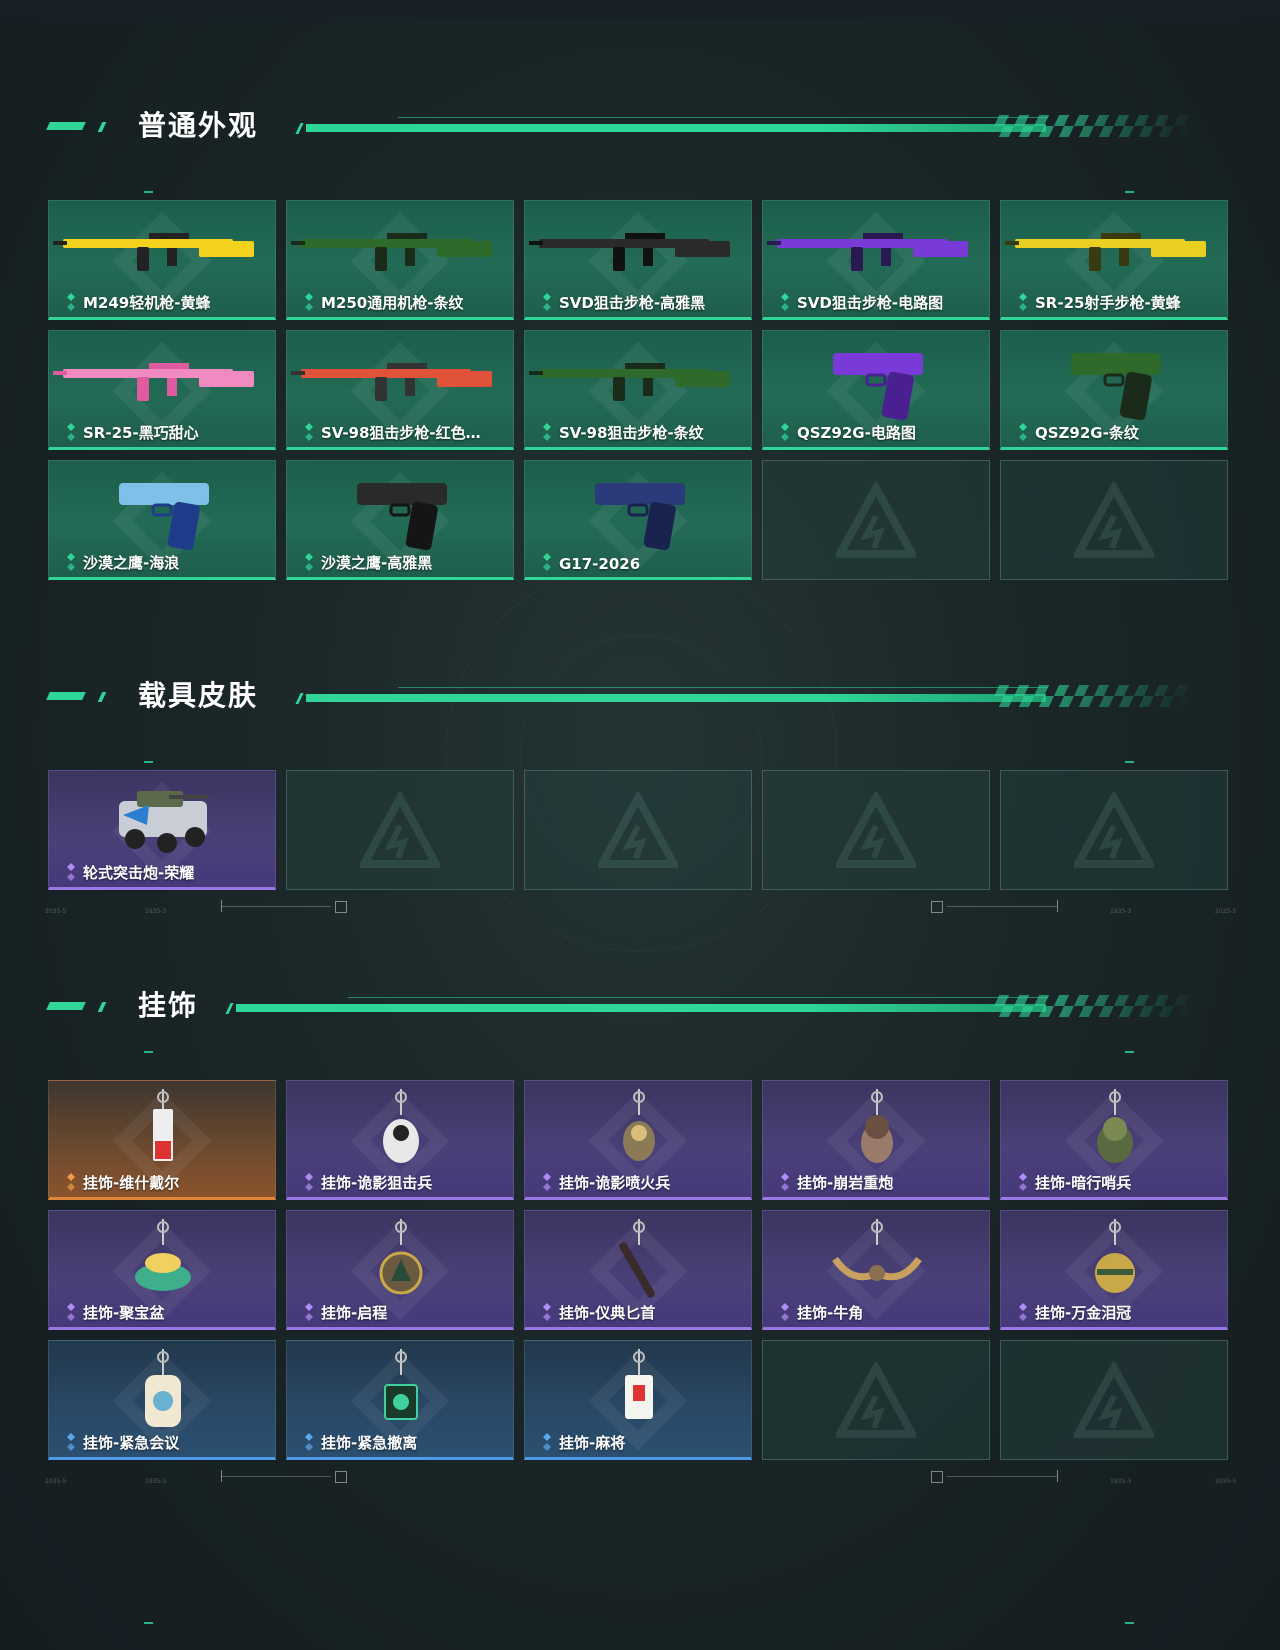 The height and width of the screenshot is (1650, 1280). I want to click on item-card: 挂饰-暗行哨兵, so click(1114, 1140).